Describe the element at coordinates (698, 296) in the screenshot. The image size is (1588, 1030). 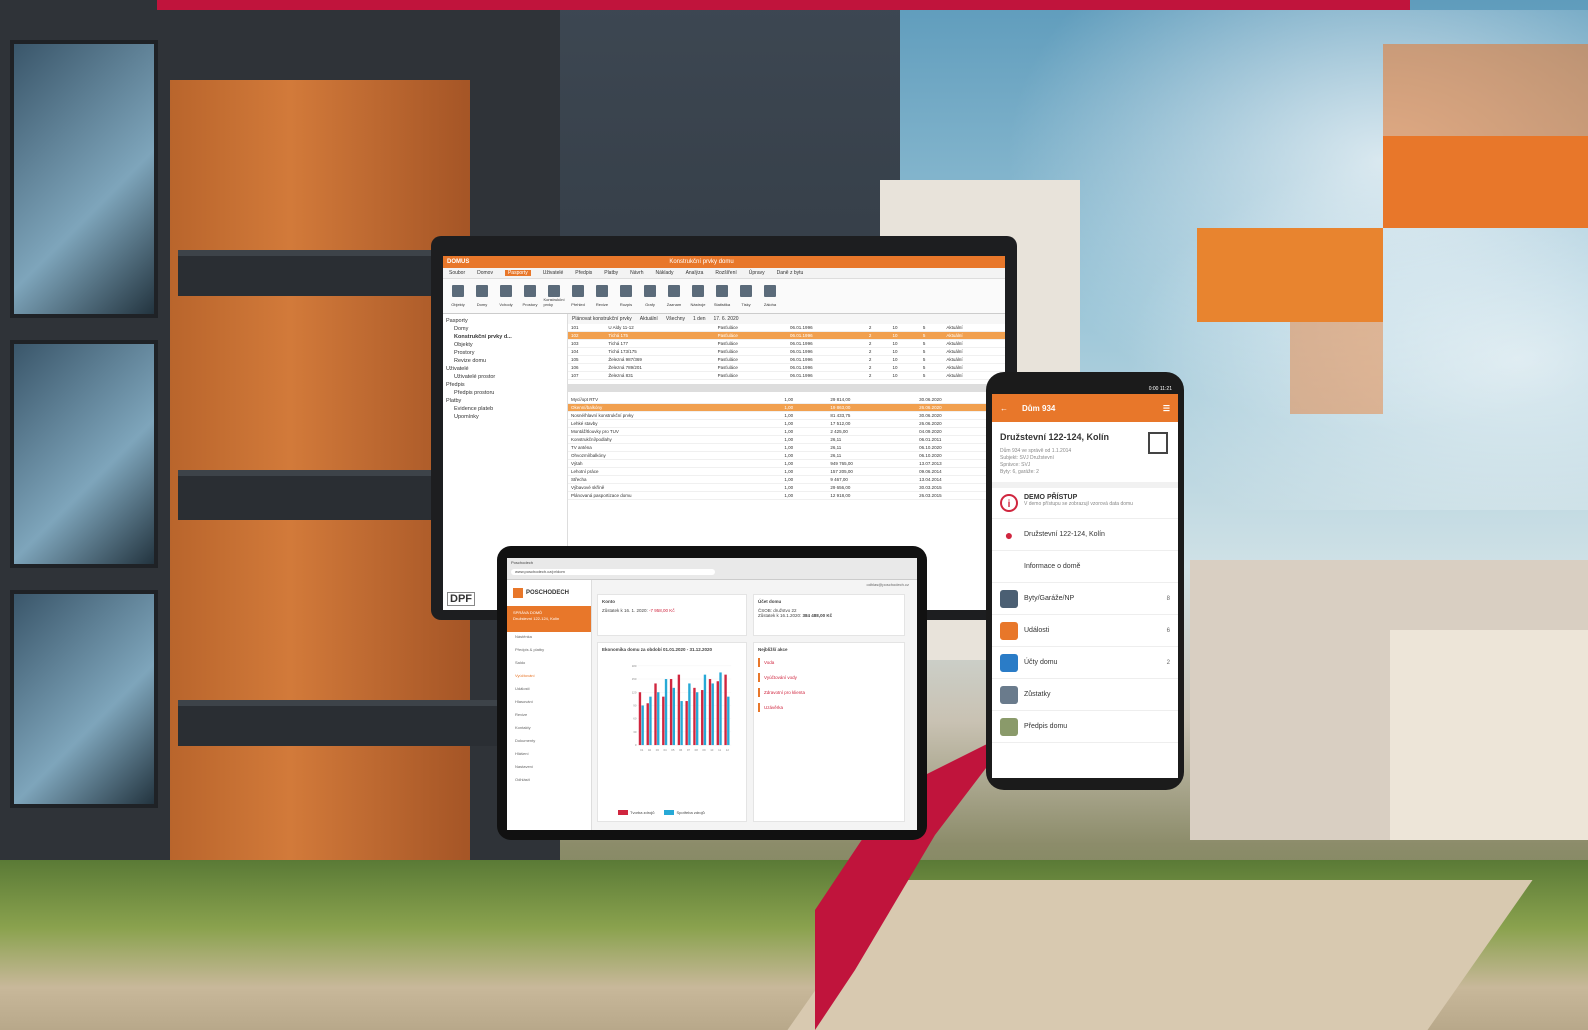
I see `ribbon-button: Nástroje` at that location.